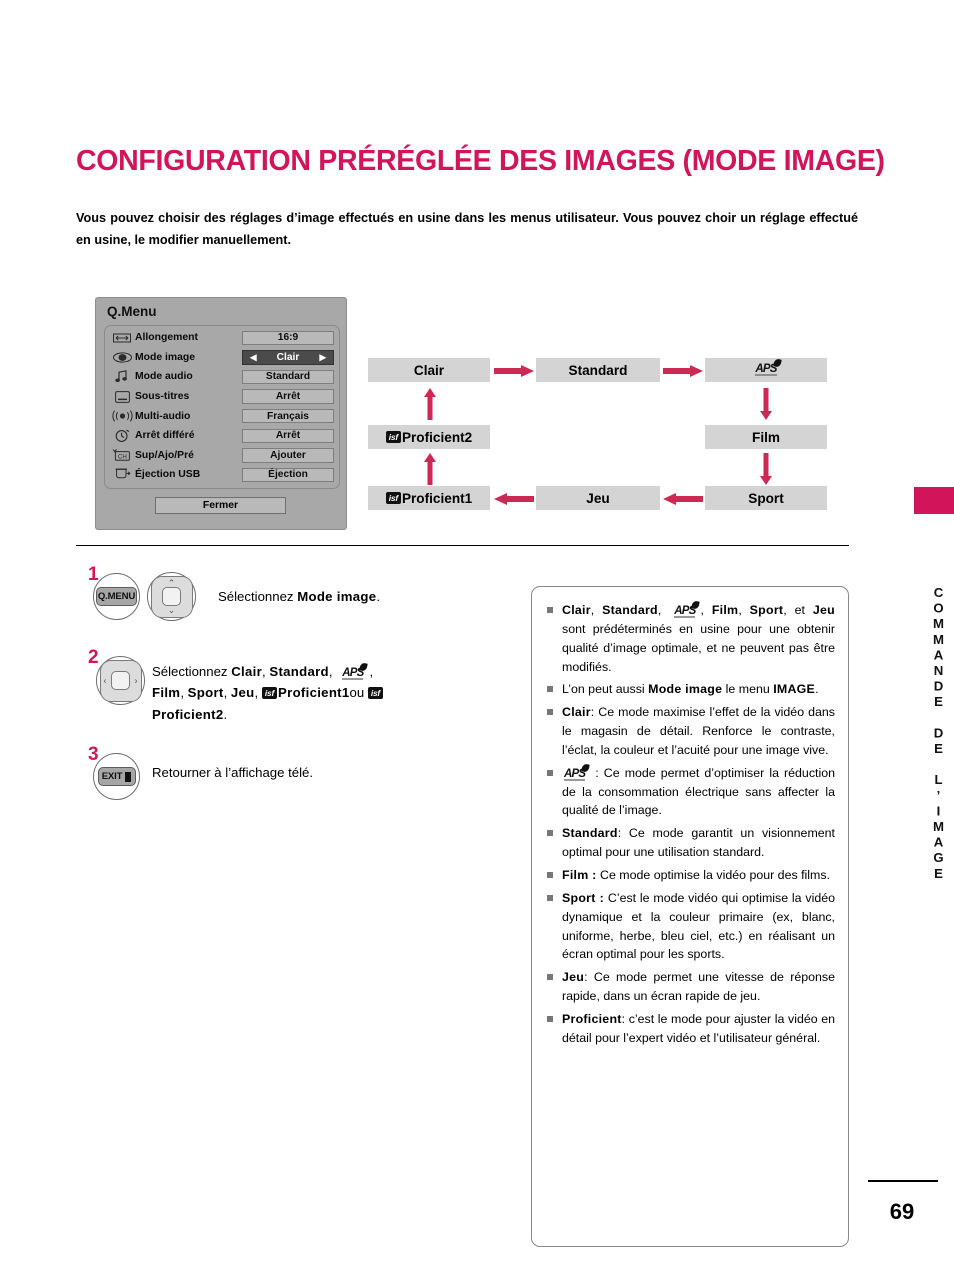  What do you see at coordinates (766, 437) in the screenshot?
I see `flow-box-film: Film` at bounding box center [766, 437].